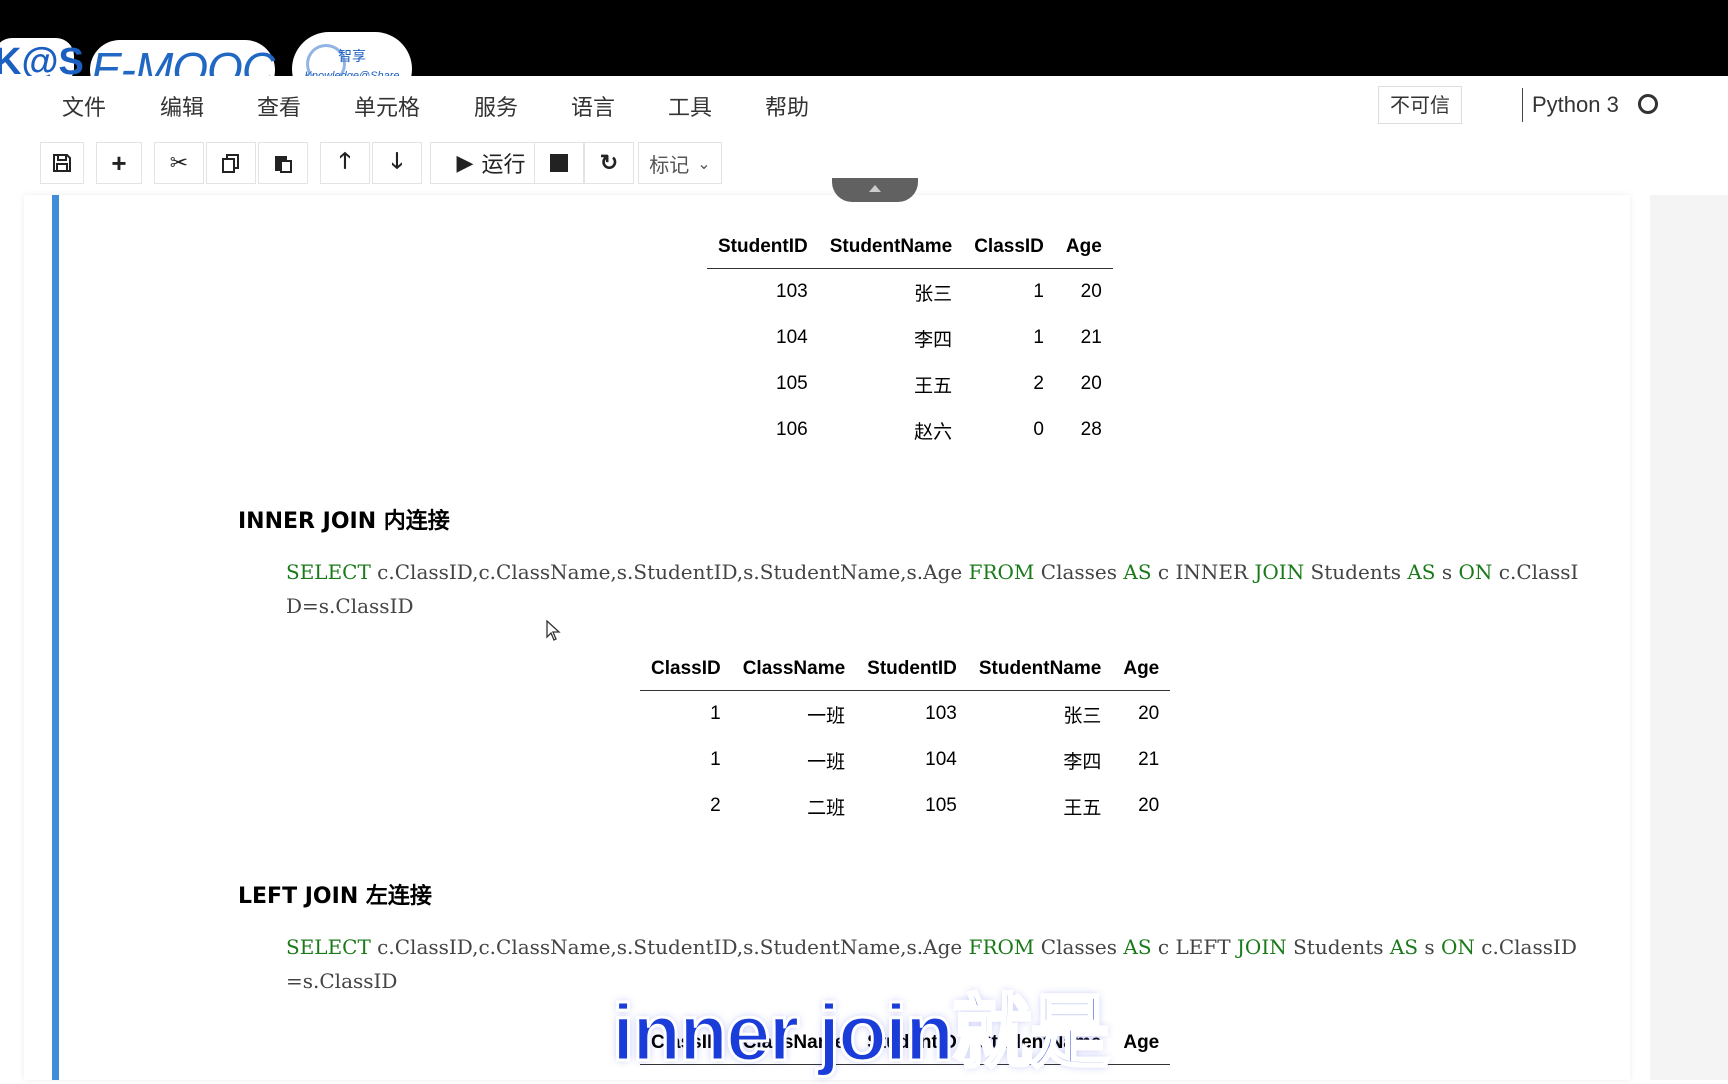 This screenshot has width=1728, height=1084. Describe the element at coordinates (1091, 429) in the screenshot. I see `table-cell: 28` at that location.